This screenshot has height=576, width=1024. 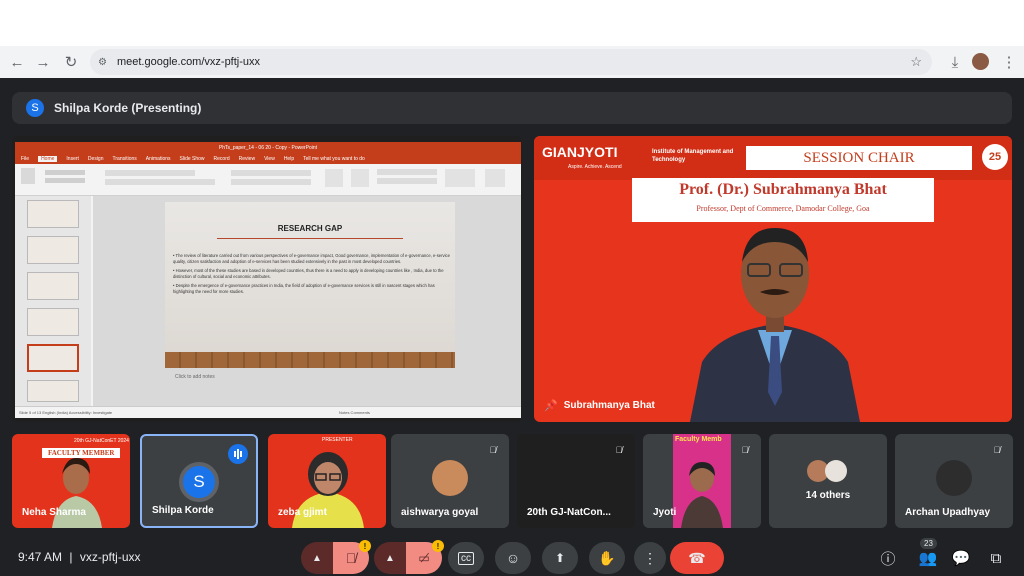 What do you see at coordinates (95, 159) in the screenshot?
I see `pp-tab: Design` at bounding box center [95, 159].